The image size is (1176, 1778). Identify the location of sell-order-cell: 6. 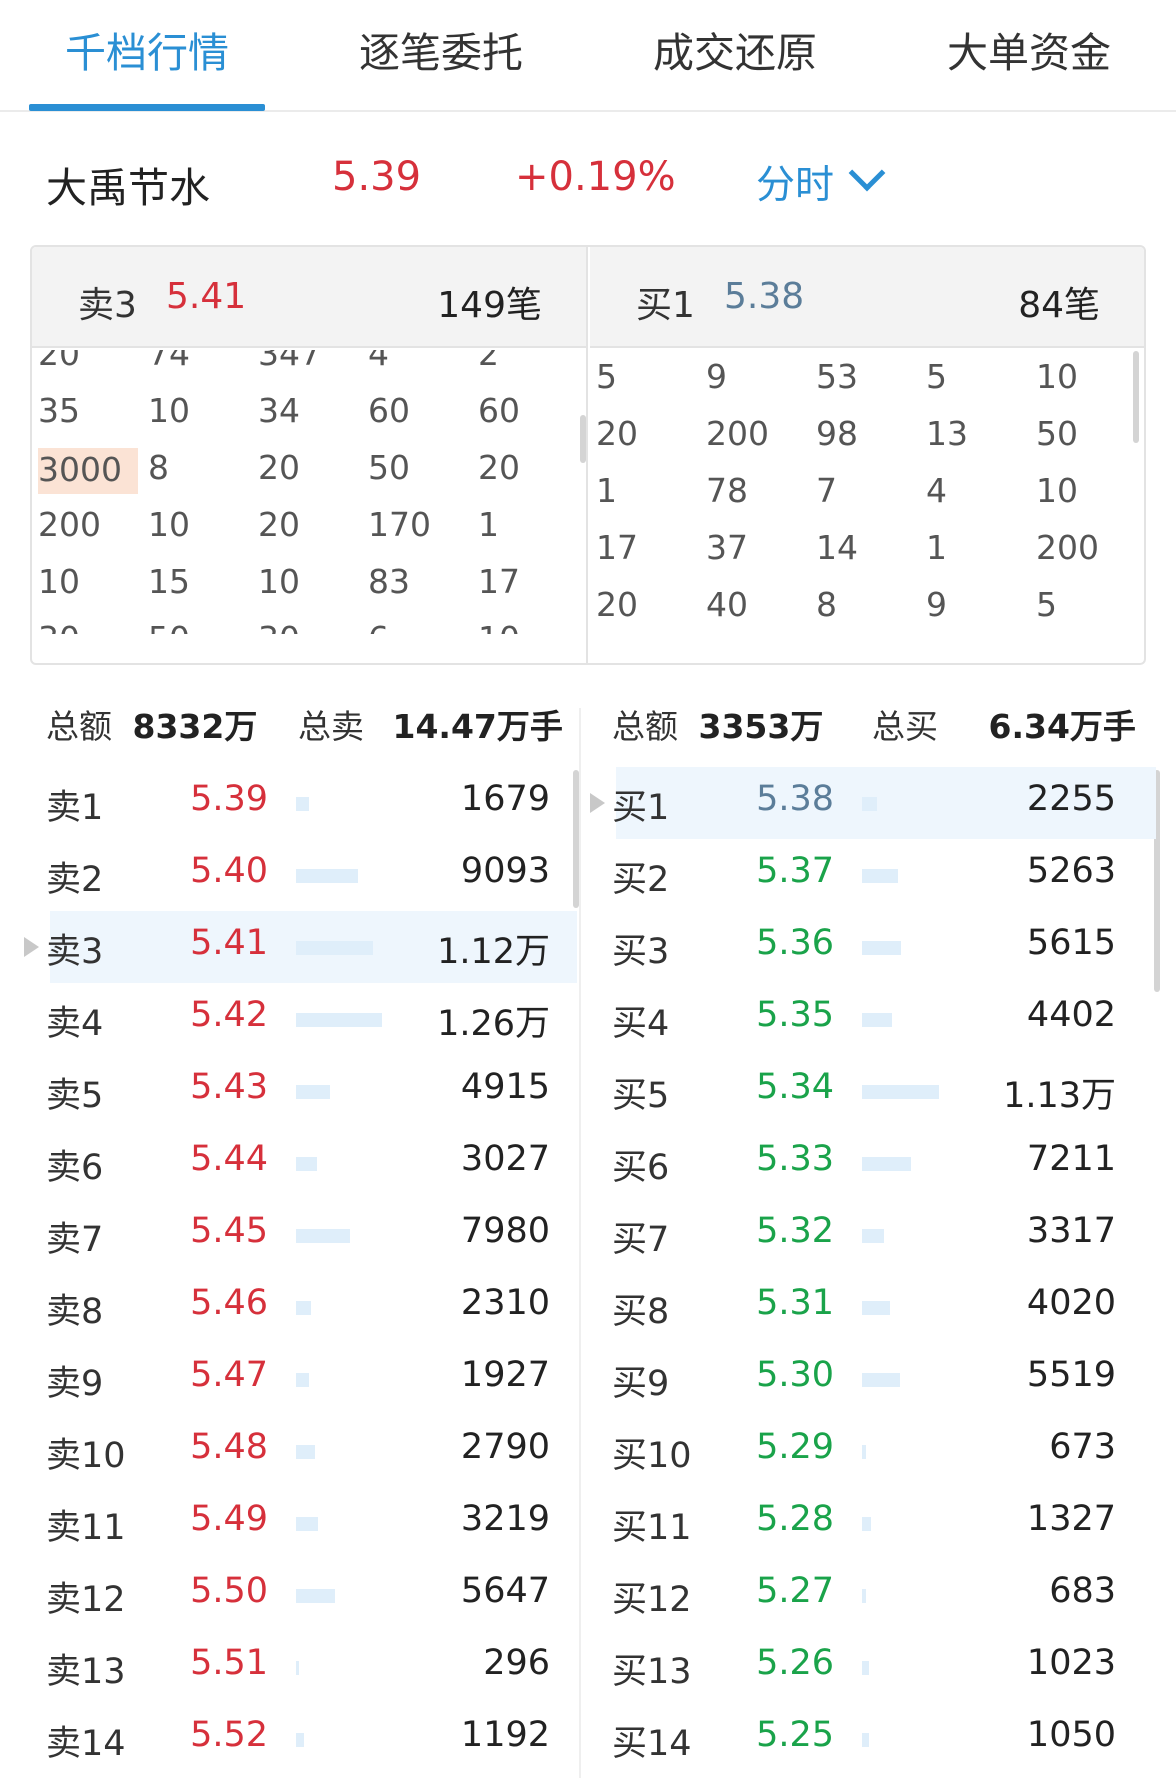
(378, 626).